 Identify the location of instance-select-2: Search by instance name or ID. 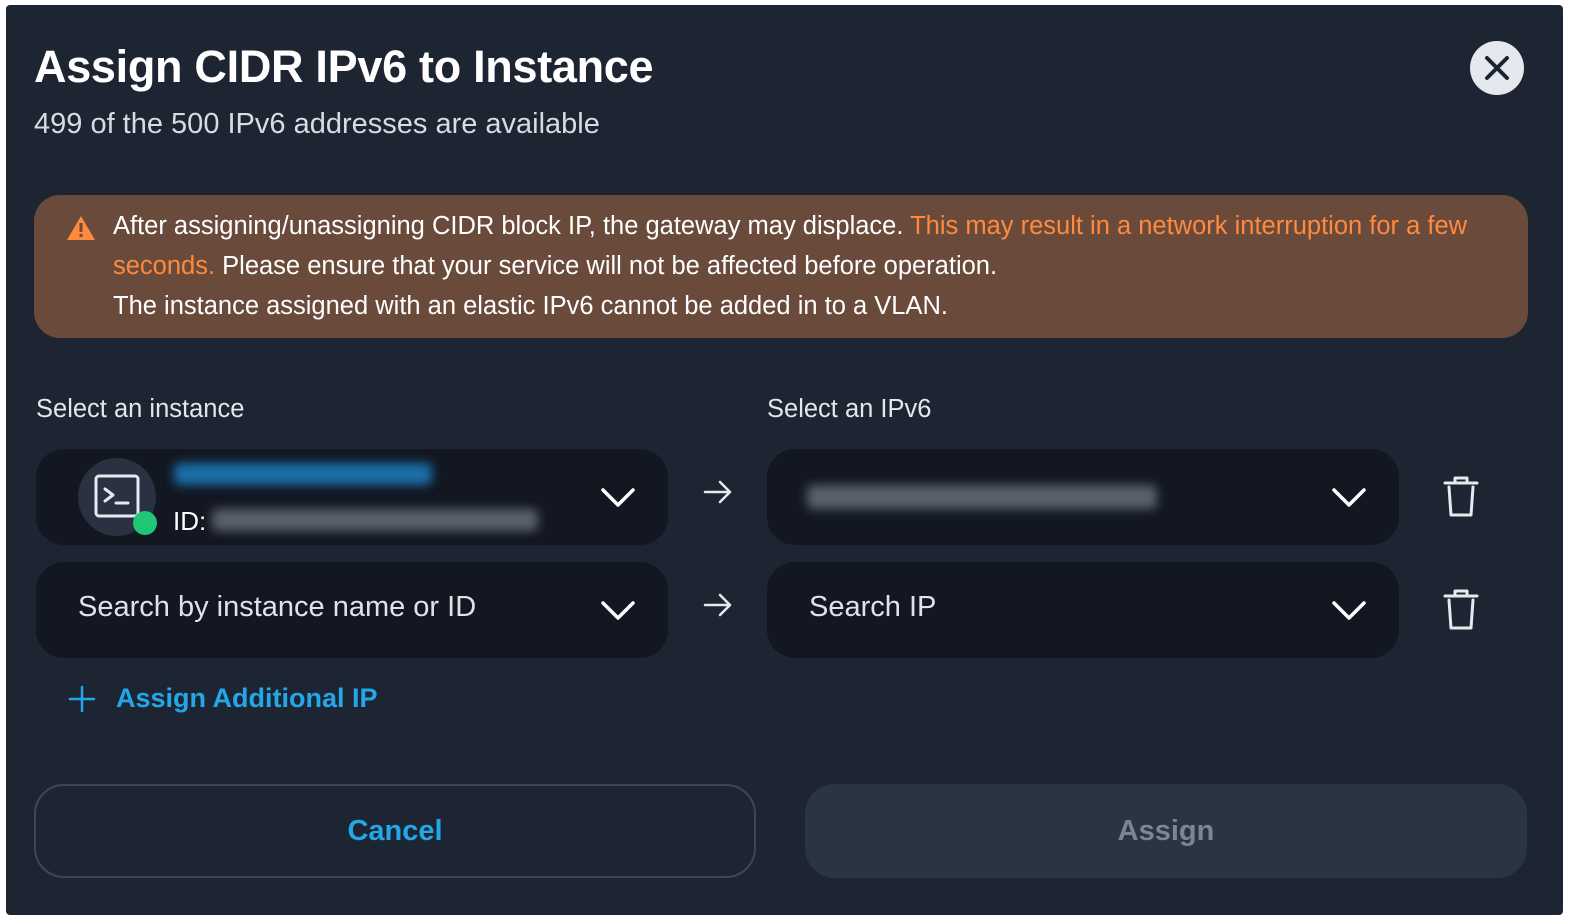
(352, 610).